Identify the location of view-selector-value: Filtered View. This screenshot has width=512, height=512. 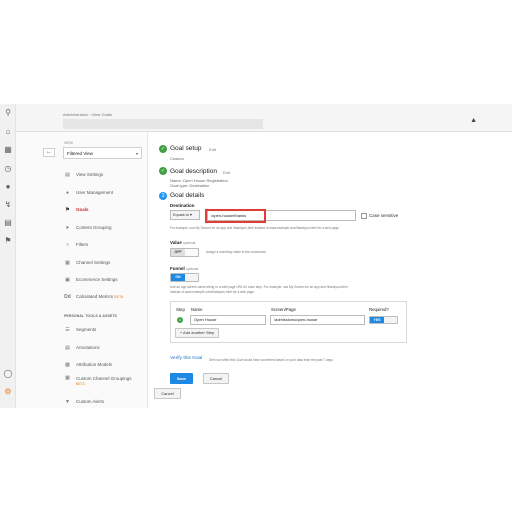
(80, 153).